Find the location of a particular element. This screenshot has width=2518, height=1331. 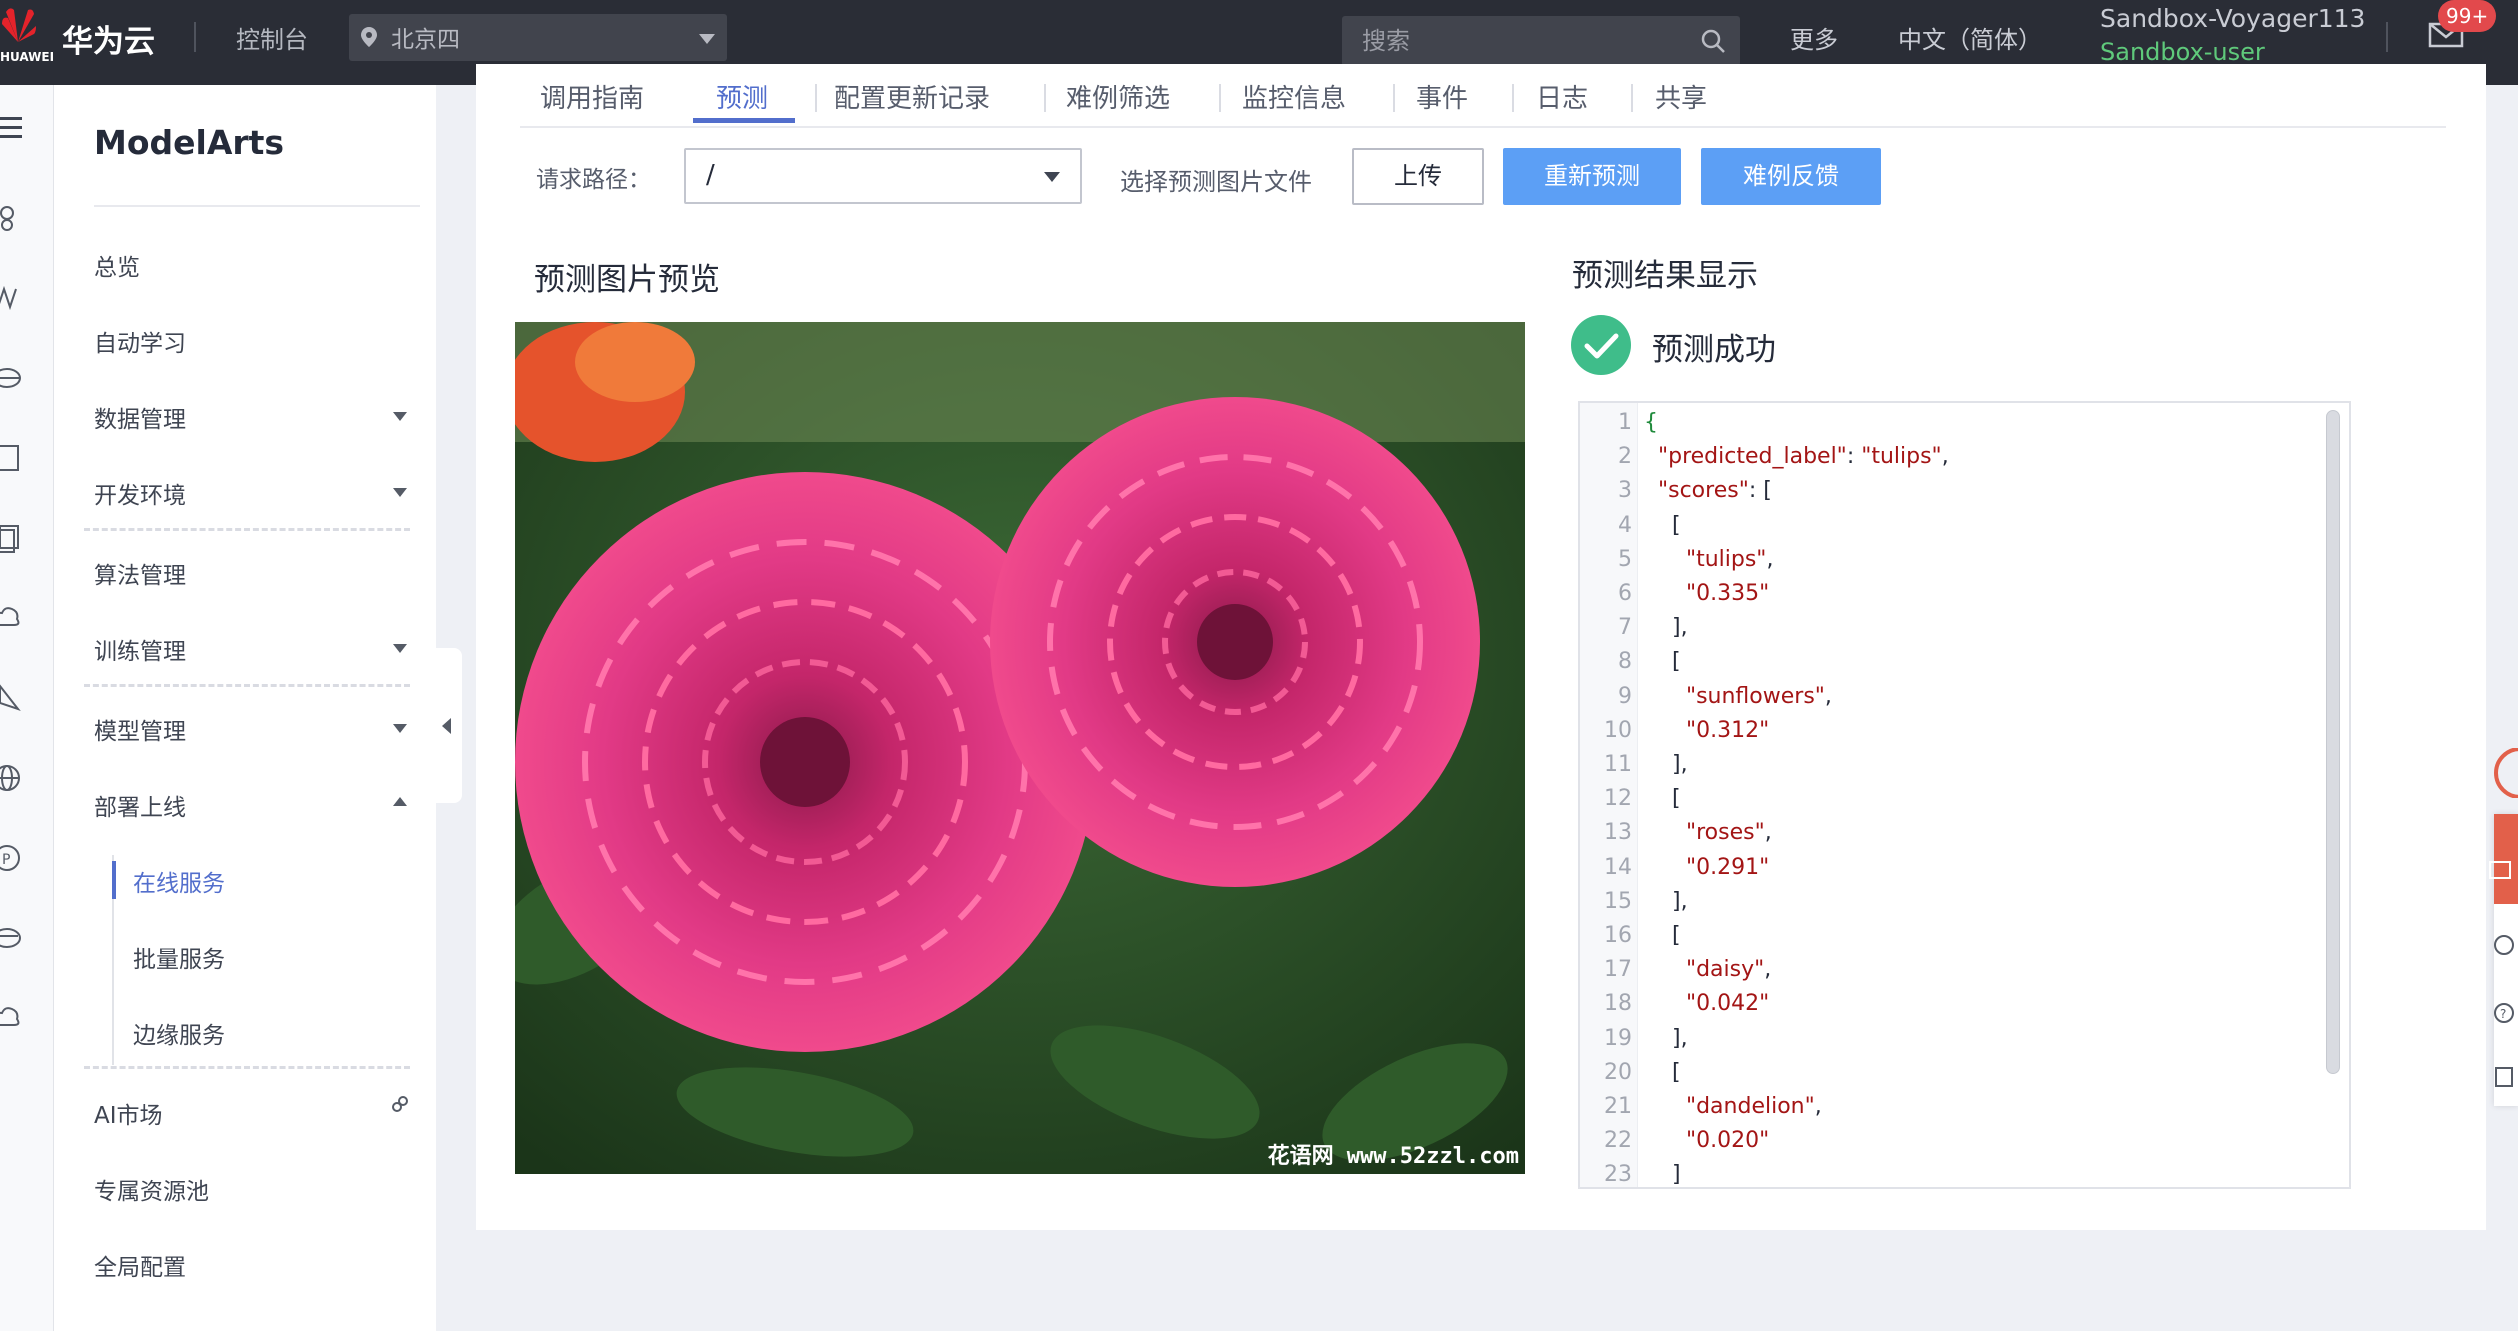

region-label: 北京四 is located at coordinates (425, 40).